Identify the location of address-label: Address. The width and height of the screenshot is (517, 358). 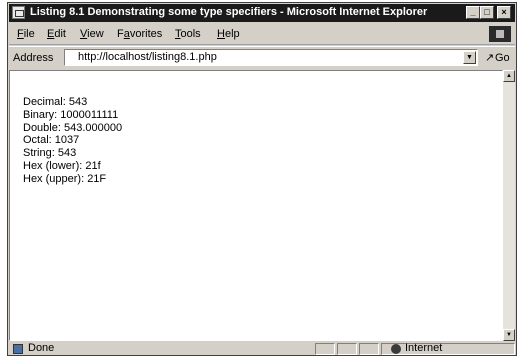
(33, 58).